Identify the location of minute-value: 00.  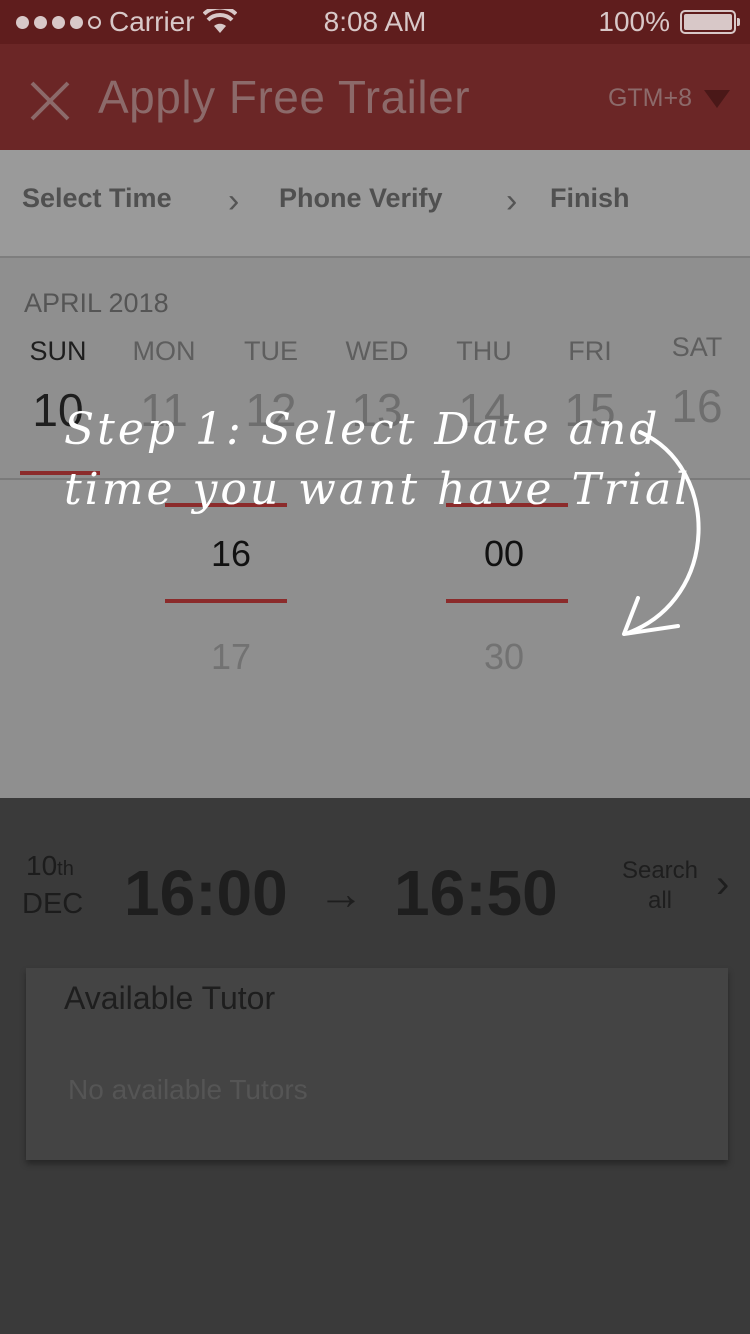
(504, 554).